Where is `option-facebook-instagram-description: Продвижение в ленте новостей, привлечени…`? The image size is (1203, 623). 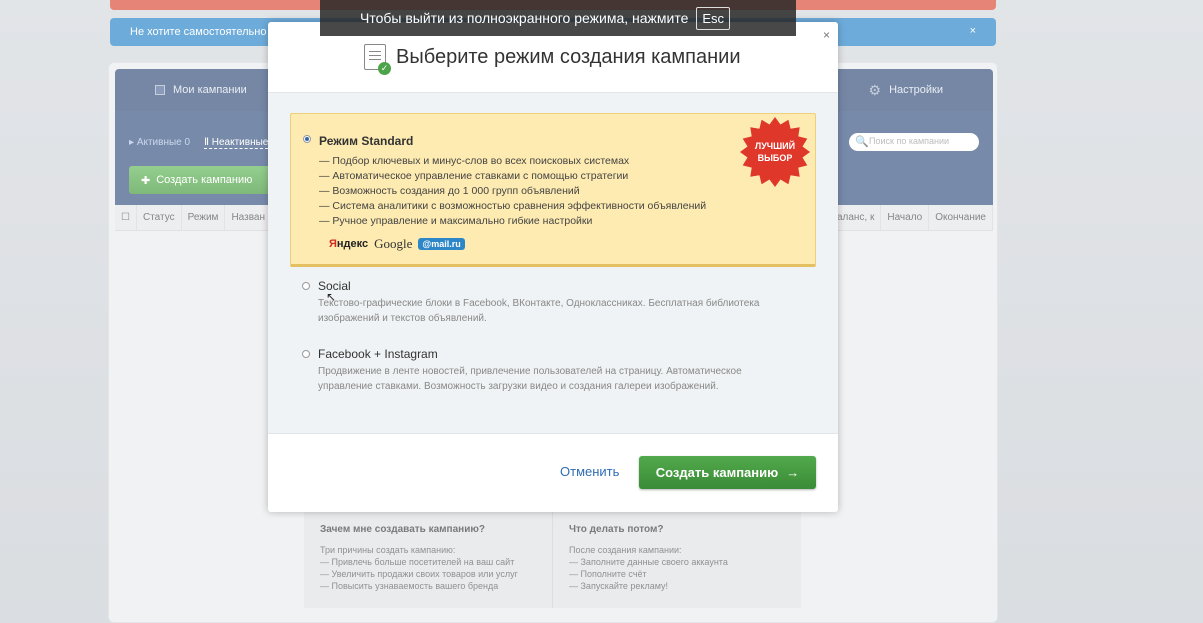
option-facebook-instagram-description: Продвижение в ленте новостей, привлечени… is located at coordinates (530, 379).